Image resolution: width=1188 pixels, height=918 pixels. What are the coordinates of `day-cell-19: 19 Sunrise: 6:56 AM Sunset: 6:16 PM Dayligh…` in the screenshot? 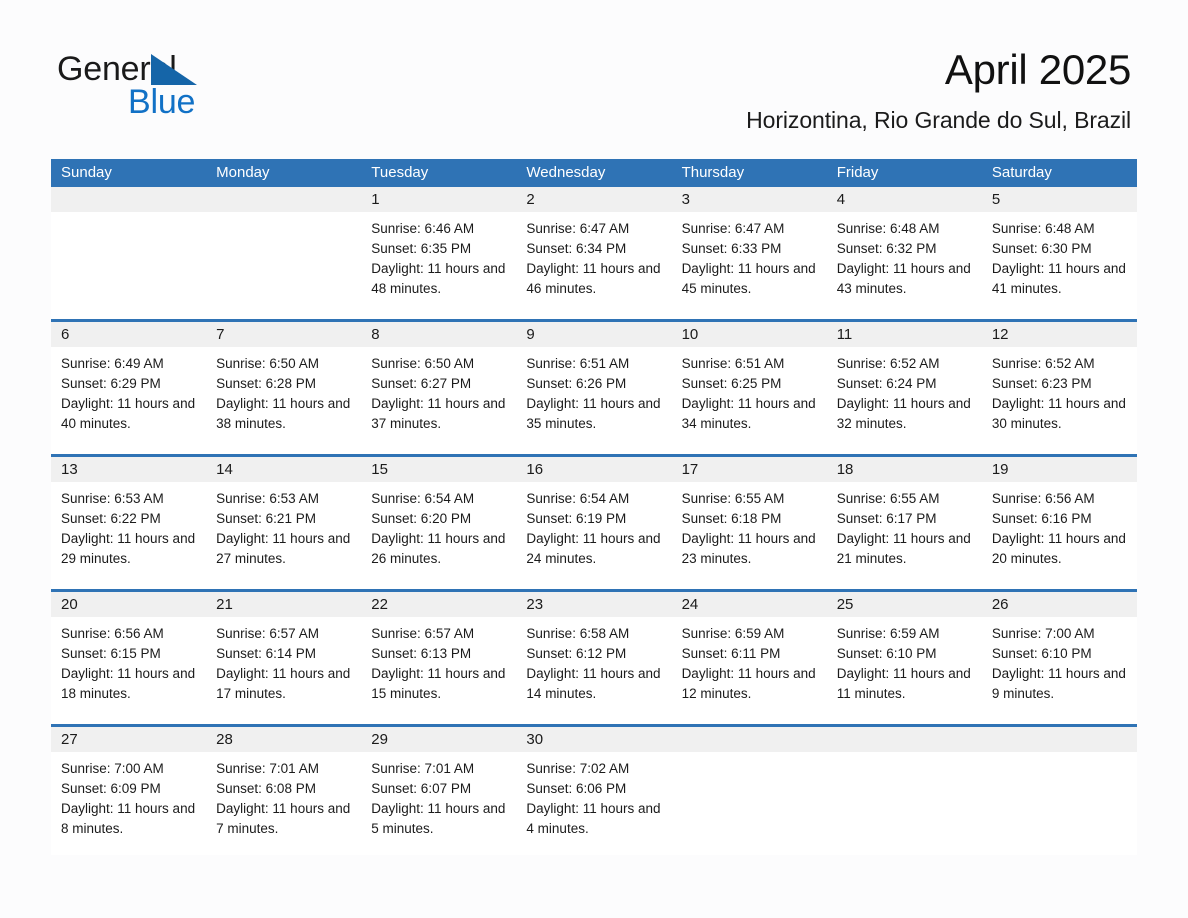 It's located at (1059, 523).